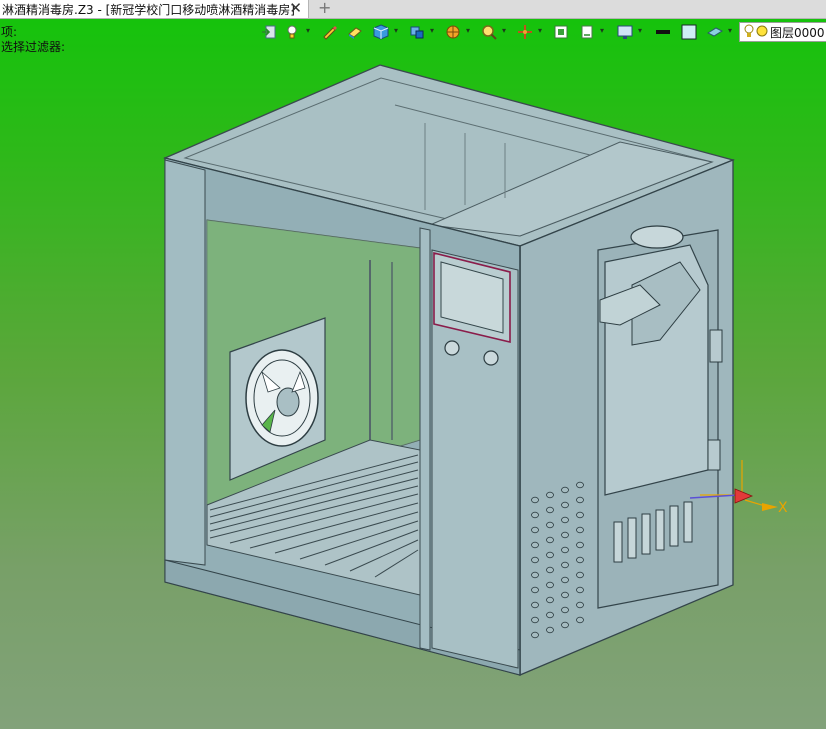 This screenshot has height=729, width=826. What do you see at coordinates (561, 32) in the screenshot?
I see `fit-view-icon` at bounding box center [561, 32].